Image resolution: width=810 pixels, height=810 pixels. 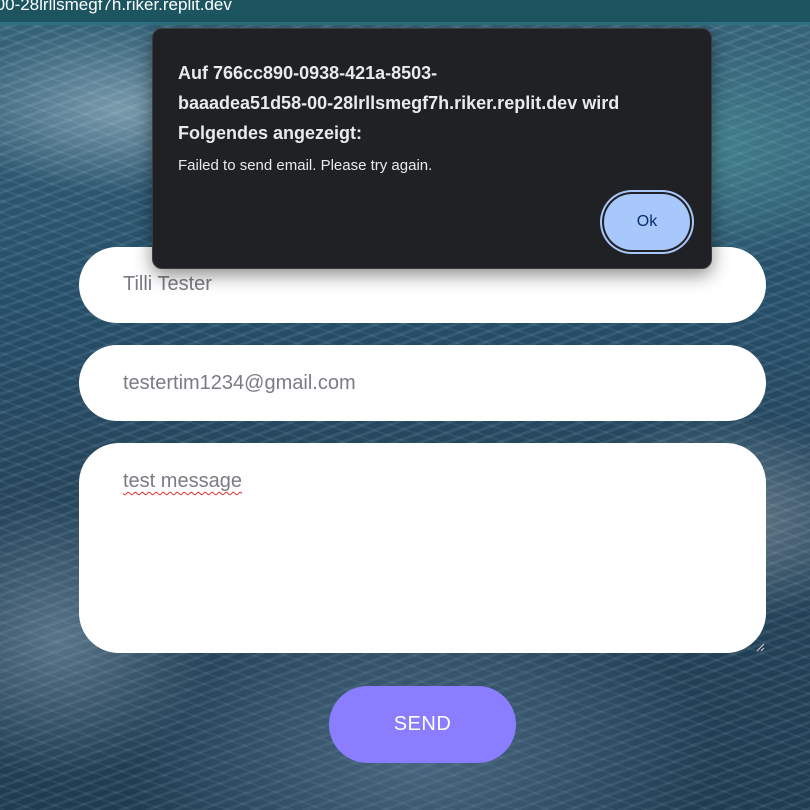 What do you see at coordinates (760, 647) in the screenshot?
I see `textarea-resize-handle-icon` at bounding box center [760, 647].